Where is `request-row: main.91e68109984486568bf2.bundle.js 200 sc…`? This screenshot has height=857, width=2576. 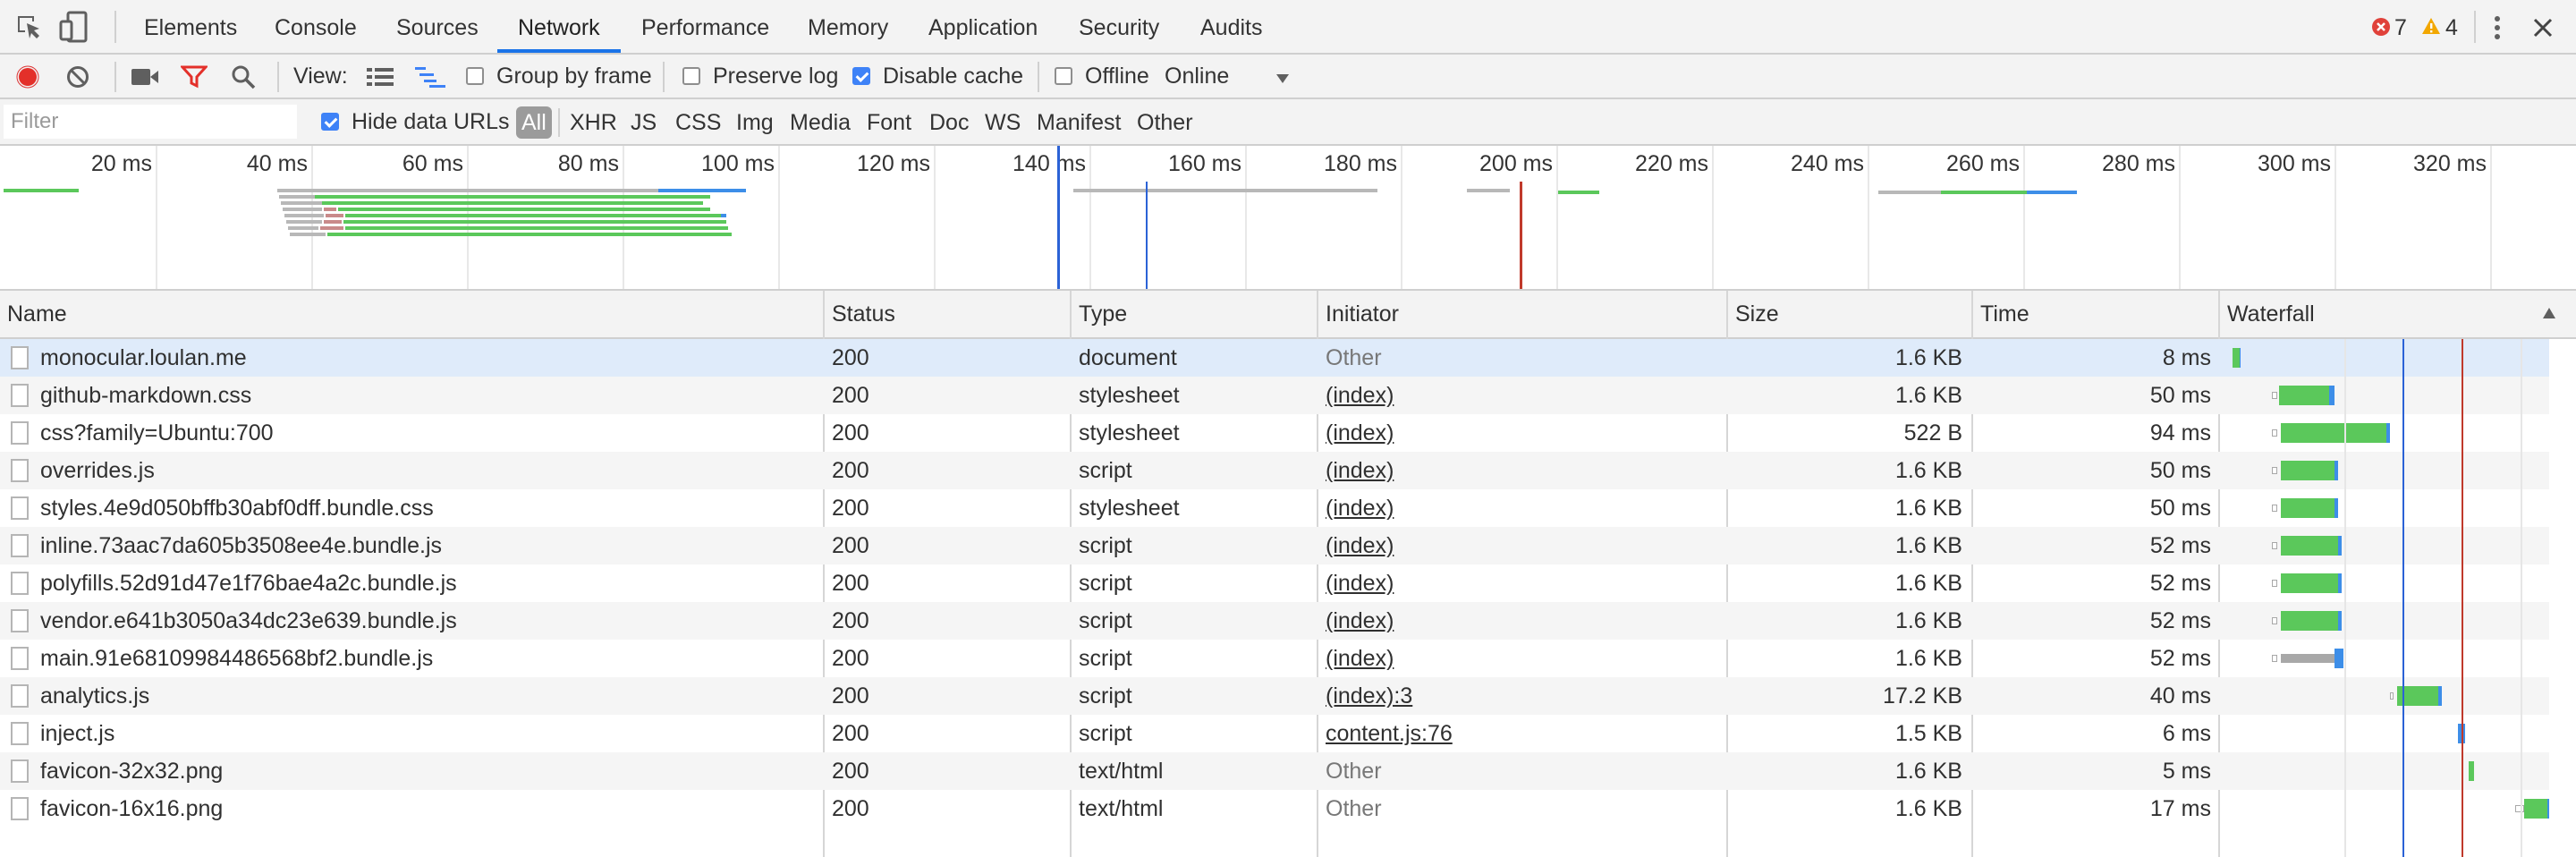
request-row: main.91e68109984486568bf2.bundle.js 200 sc… is located at coordinates (1274, 658).